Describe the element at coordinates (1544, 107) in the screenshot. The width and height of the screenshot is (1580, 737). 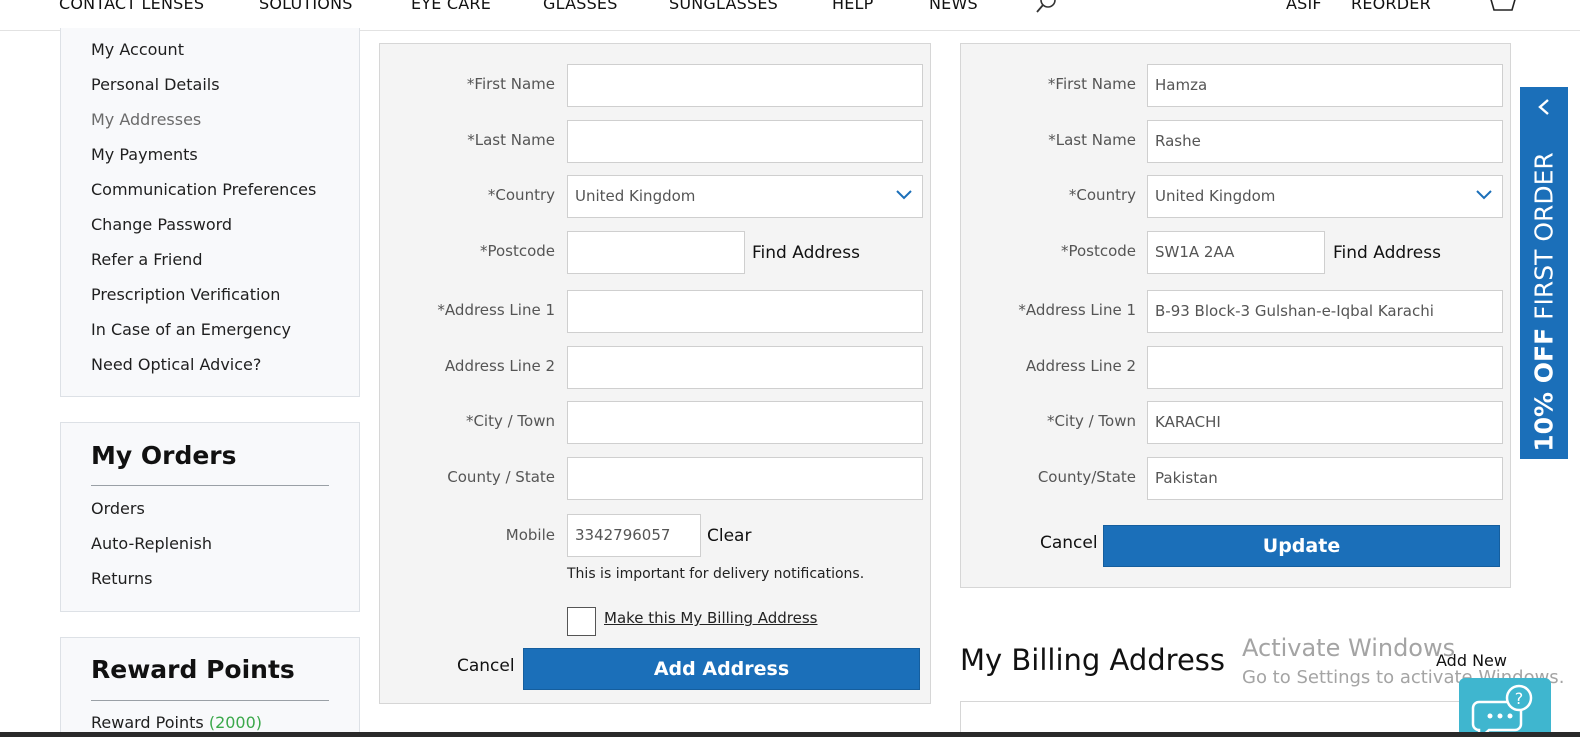
I see `chevron-left-icon` at that location.